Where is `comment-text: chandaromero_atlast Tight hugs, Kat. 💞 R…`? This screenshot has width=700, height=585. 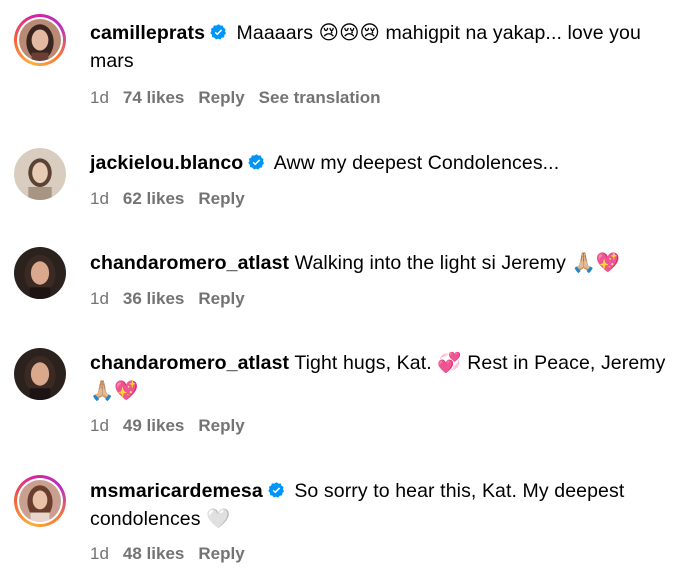
comment-text: chandaromero_atlast Tight hugs, Kat. 💞 R… is located at coordinates (390, 377).